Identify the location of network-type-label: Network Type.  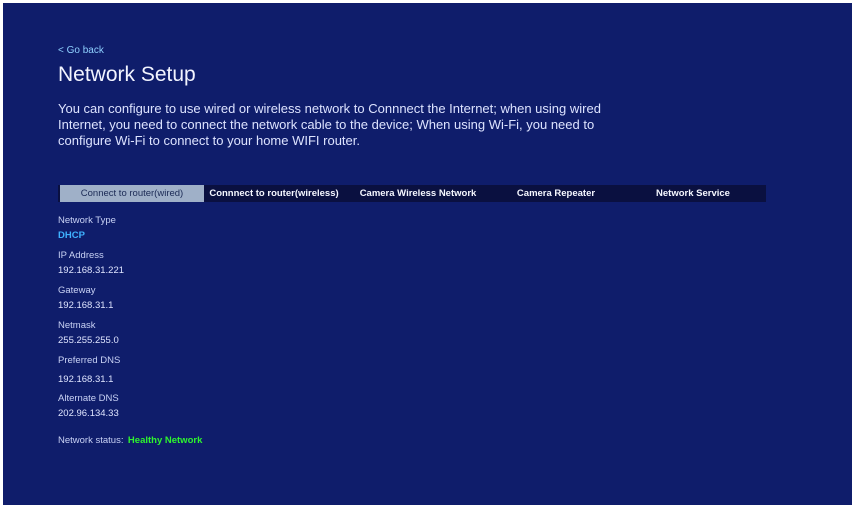
(87, 220).